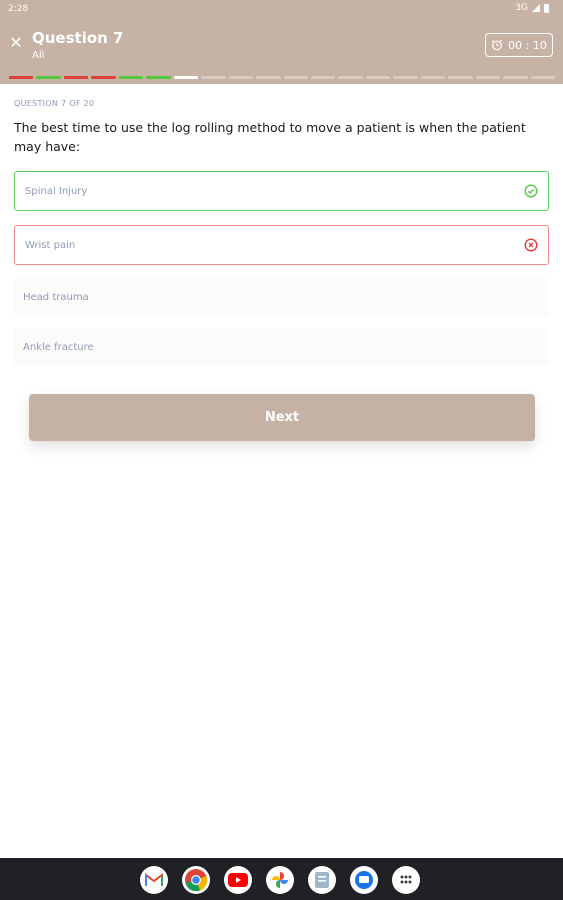  I want to click on answer-option-label: Head trauma, so click(56, 297).